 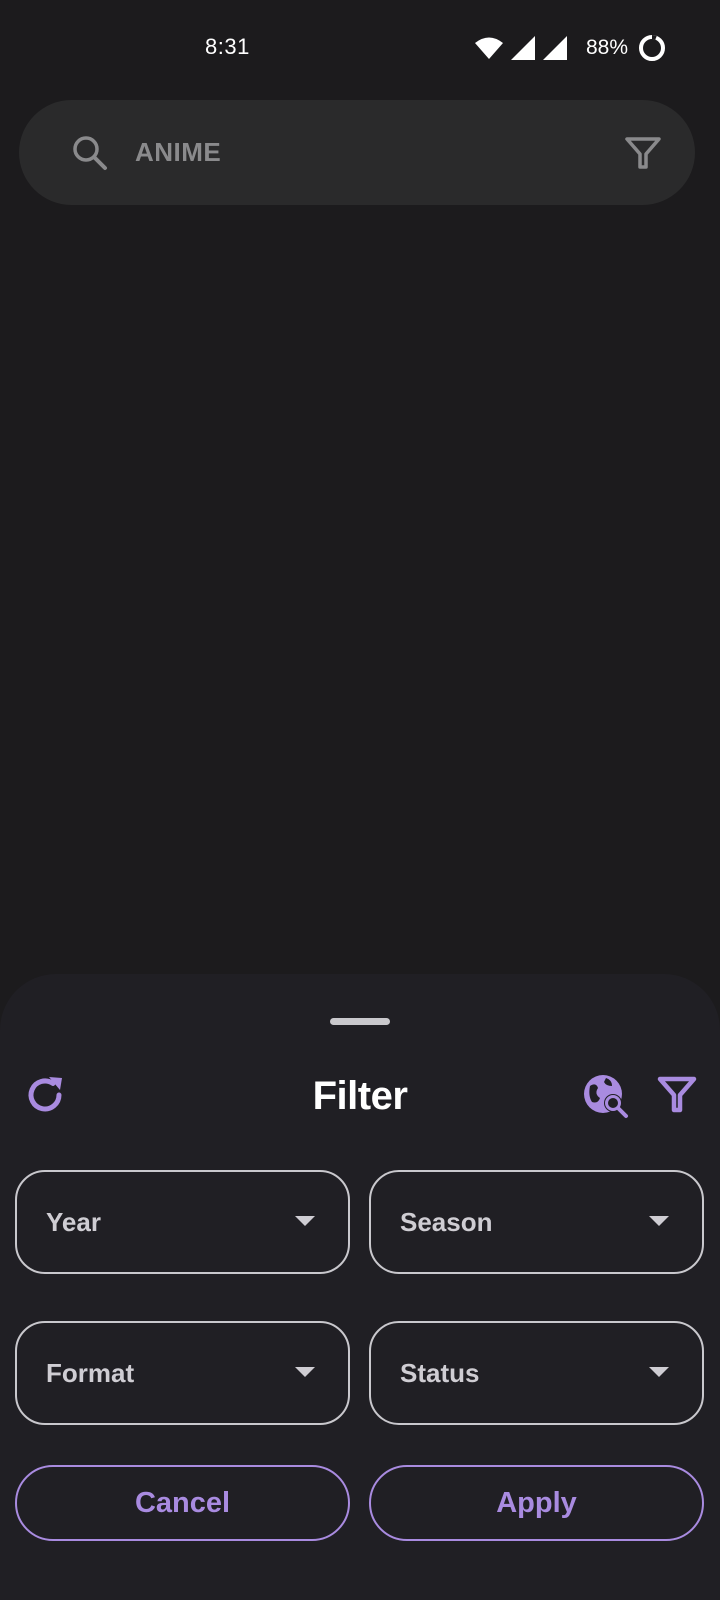 What do you see at coordinates (536, 1373) in the screenshot?
I see `status-dropdown: Status` at bounding box center [536, 1373].